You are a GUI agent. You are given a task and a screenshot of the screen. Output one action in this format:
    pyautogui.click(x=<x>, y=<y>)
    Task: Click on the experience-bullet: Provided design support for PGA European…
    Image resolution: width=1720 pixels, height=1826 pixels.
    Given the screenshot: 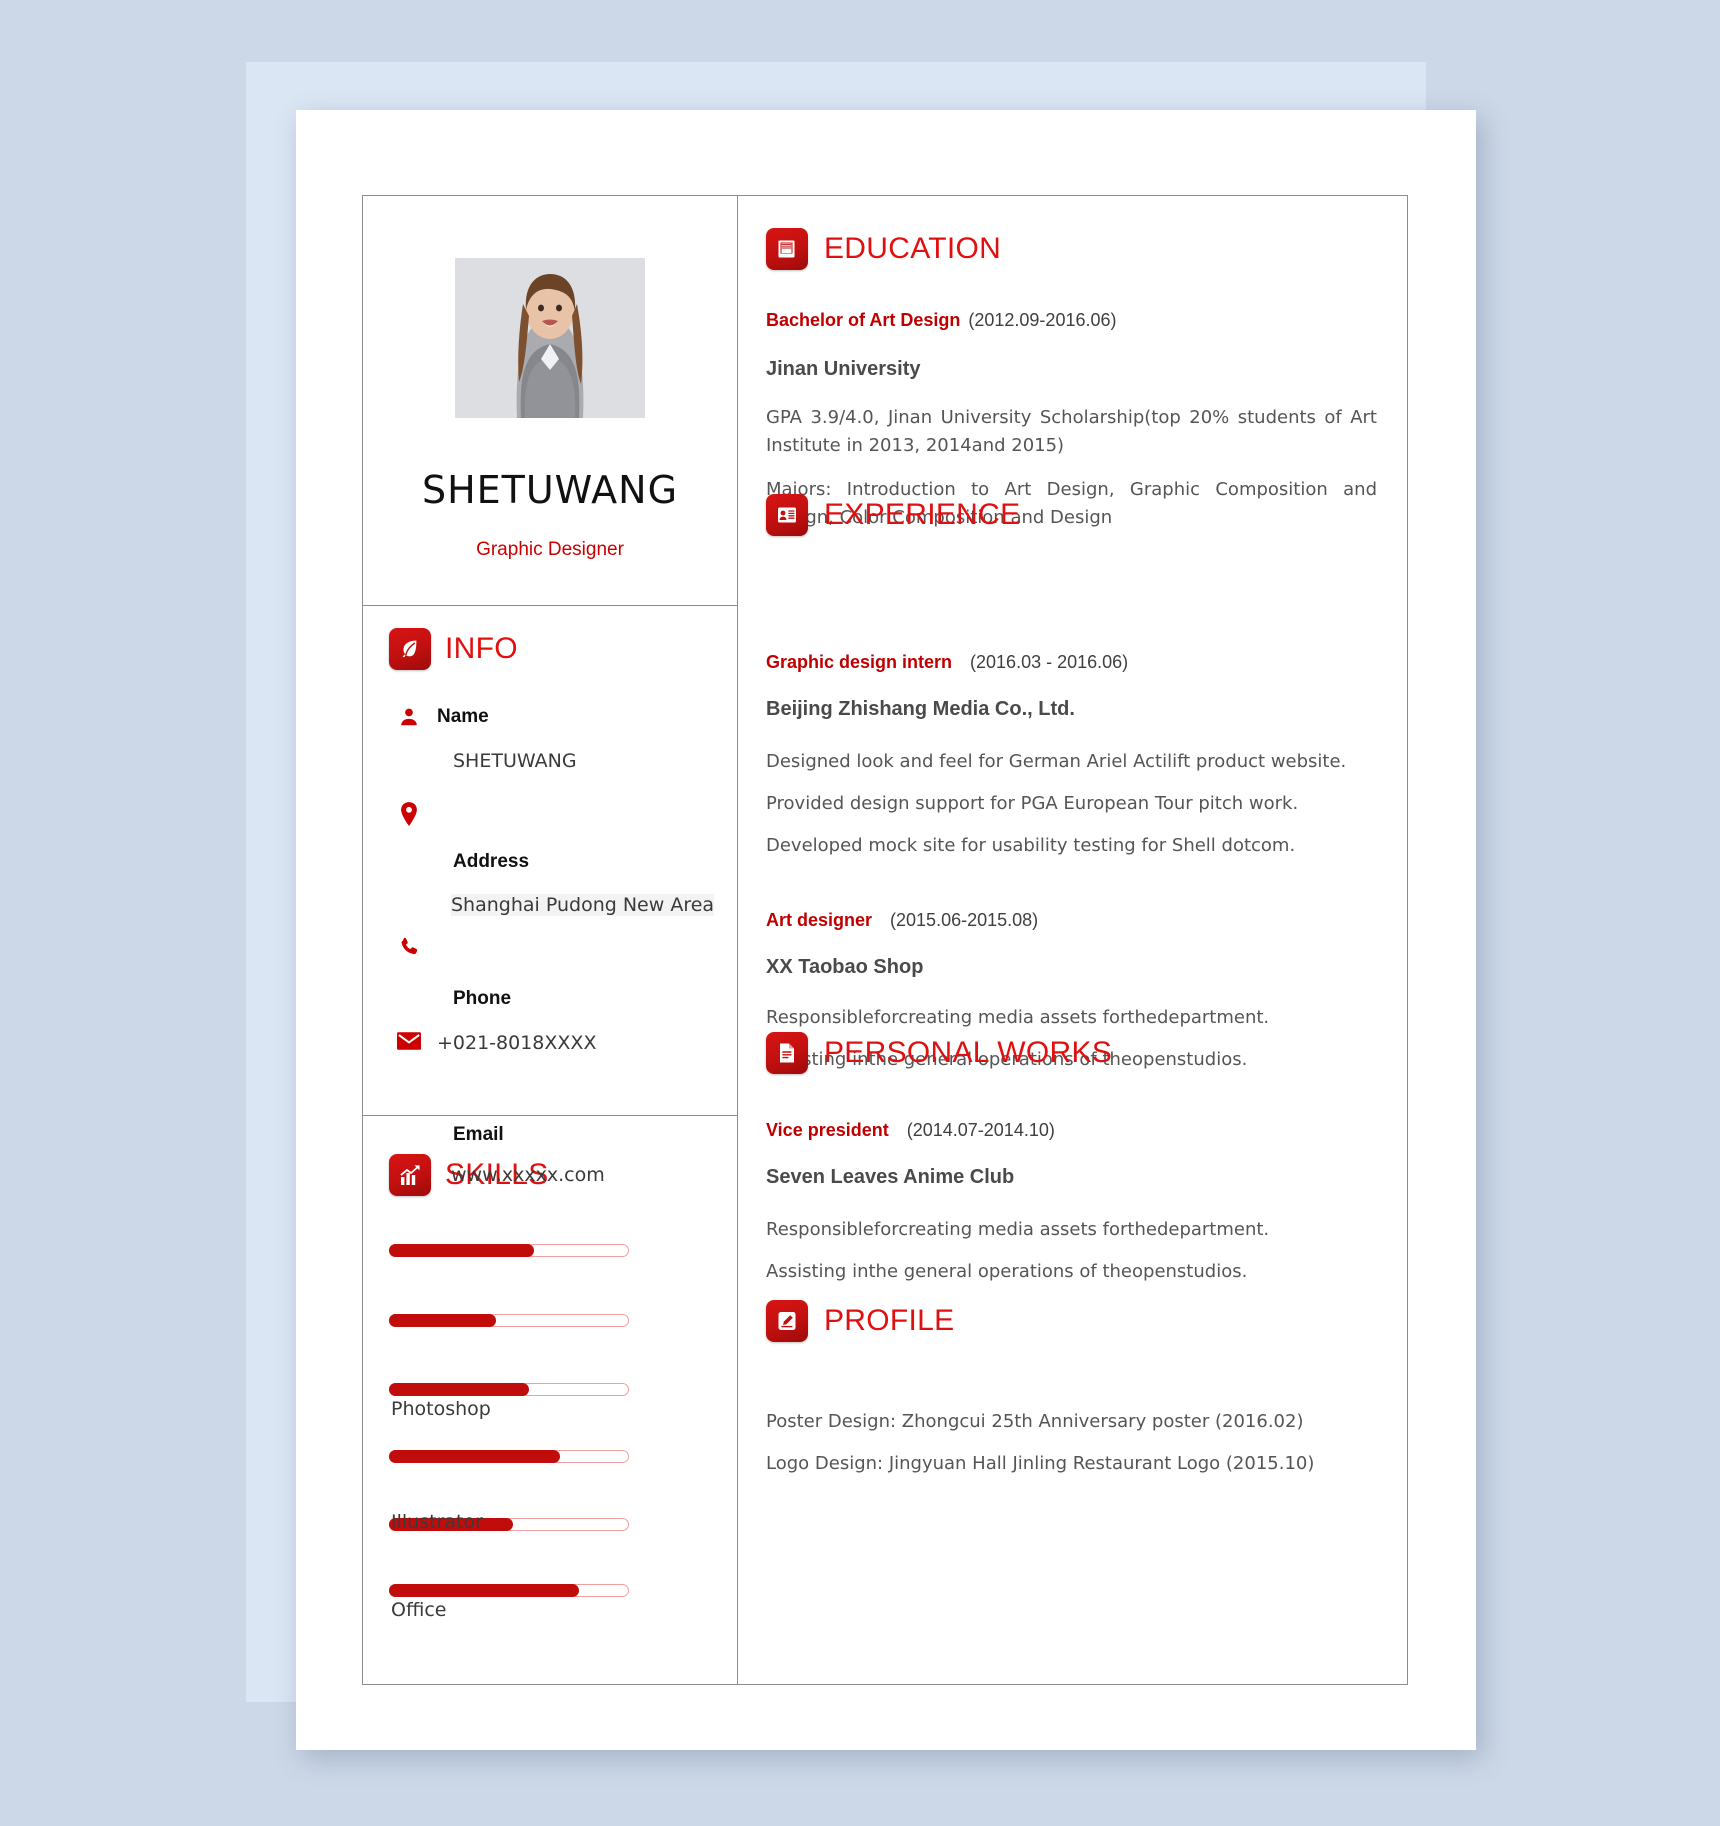 What is the action you would take?
    pyautogui.click(x=1032, y=803)
    